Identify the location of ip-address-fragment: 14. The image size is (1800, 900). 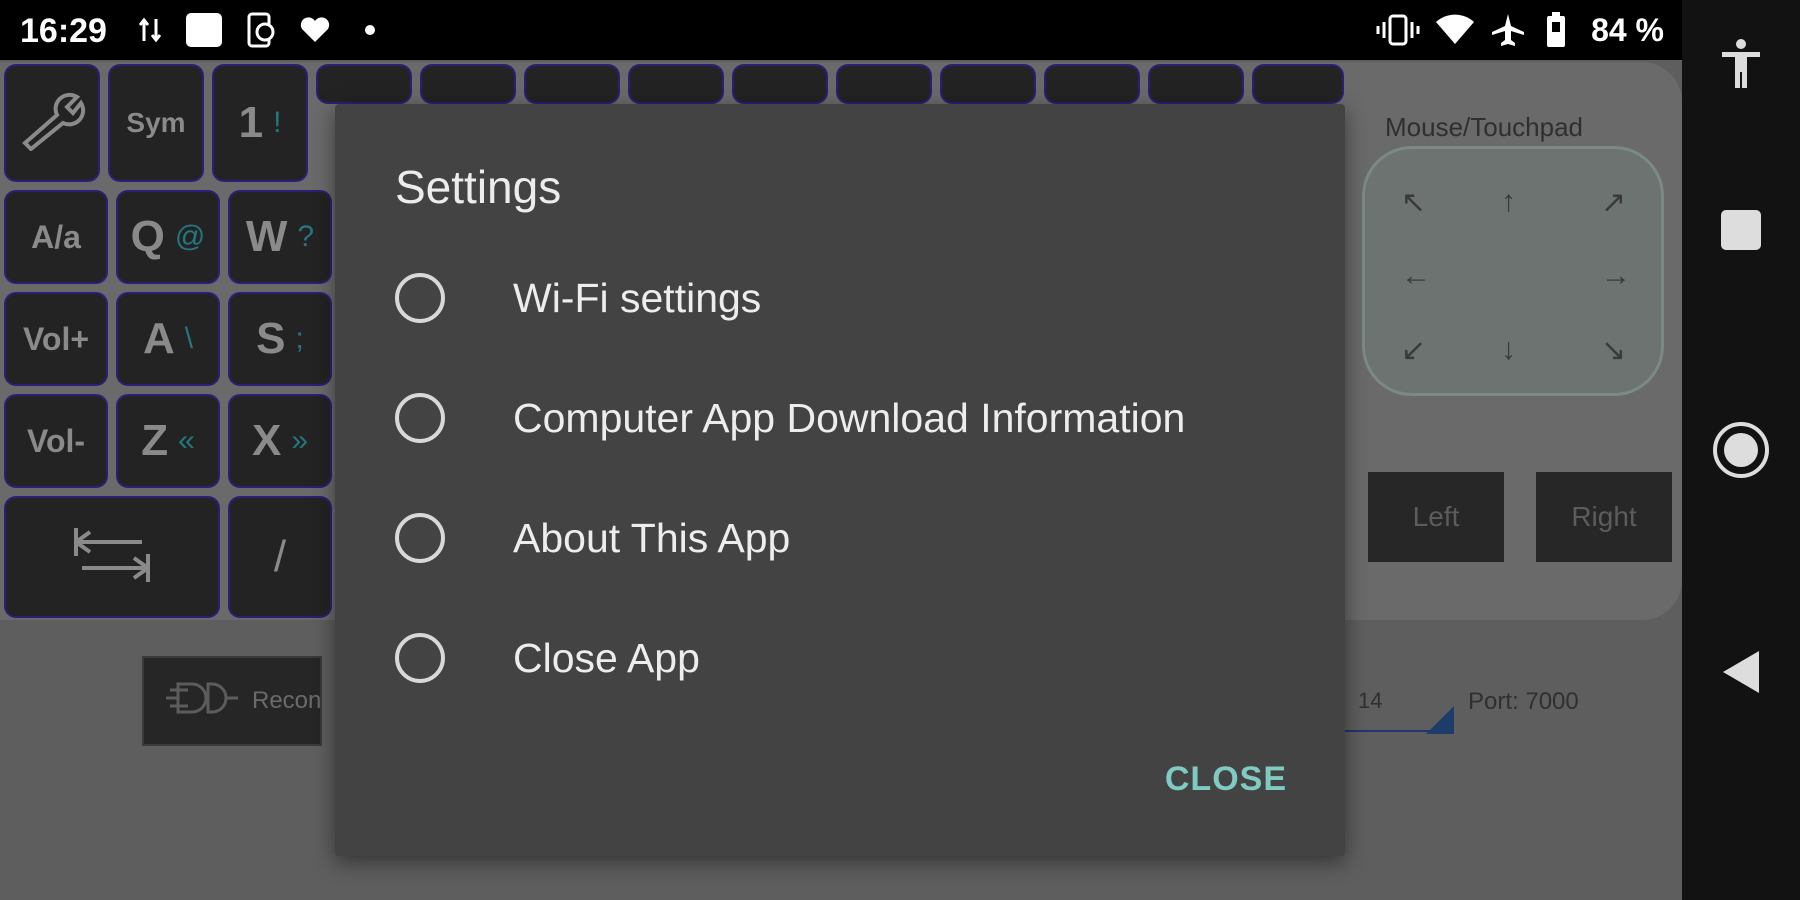
(1370, 700).